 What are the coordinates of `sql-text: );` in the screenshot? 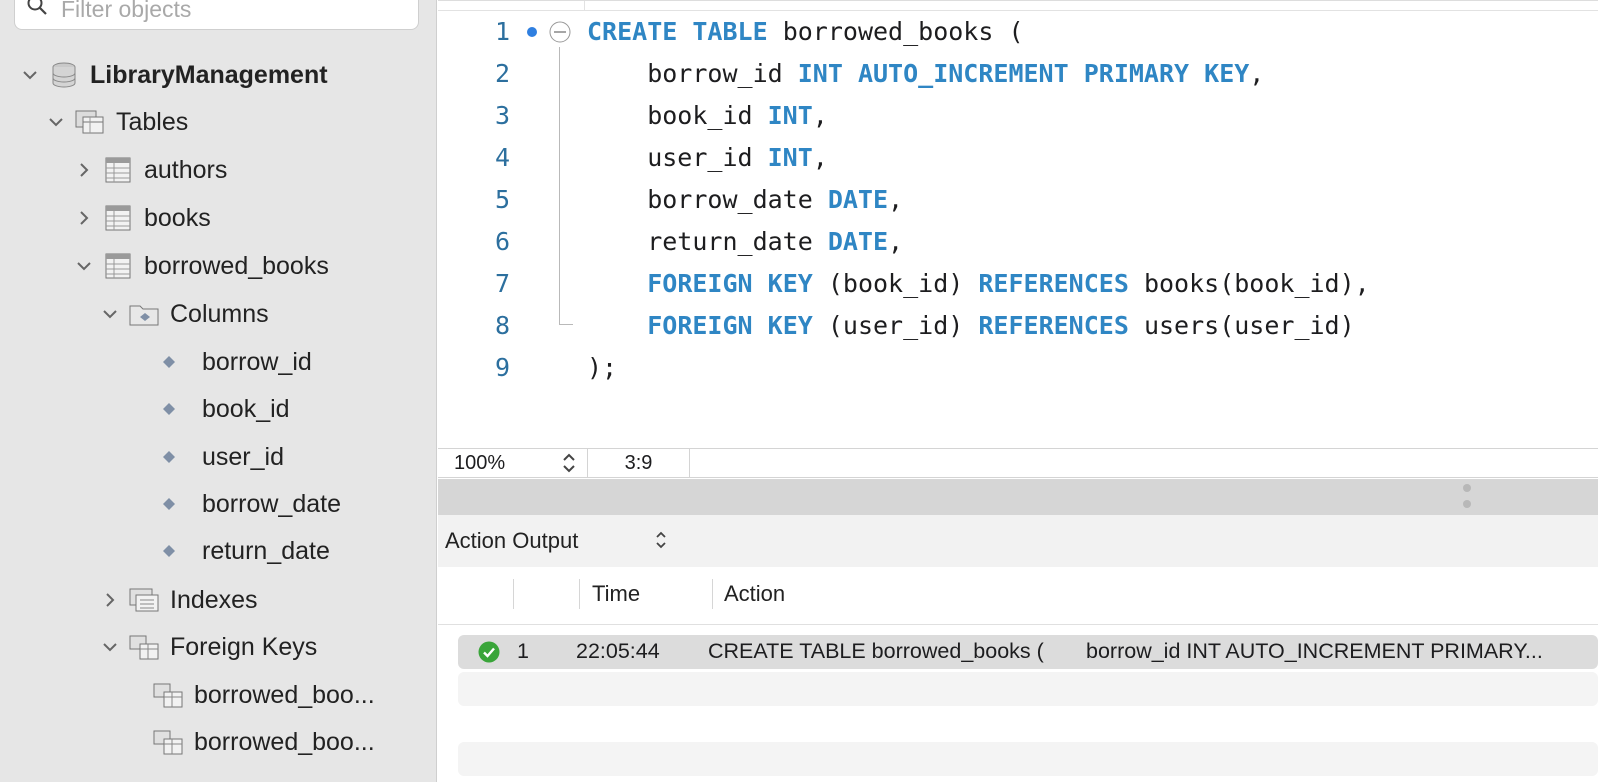 It's located at (602, 367).